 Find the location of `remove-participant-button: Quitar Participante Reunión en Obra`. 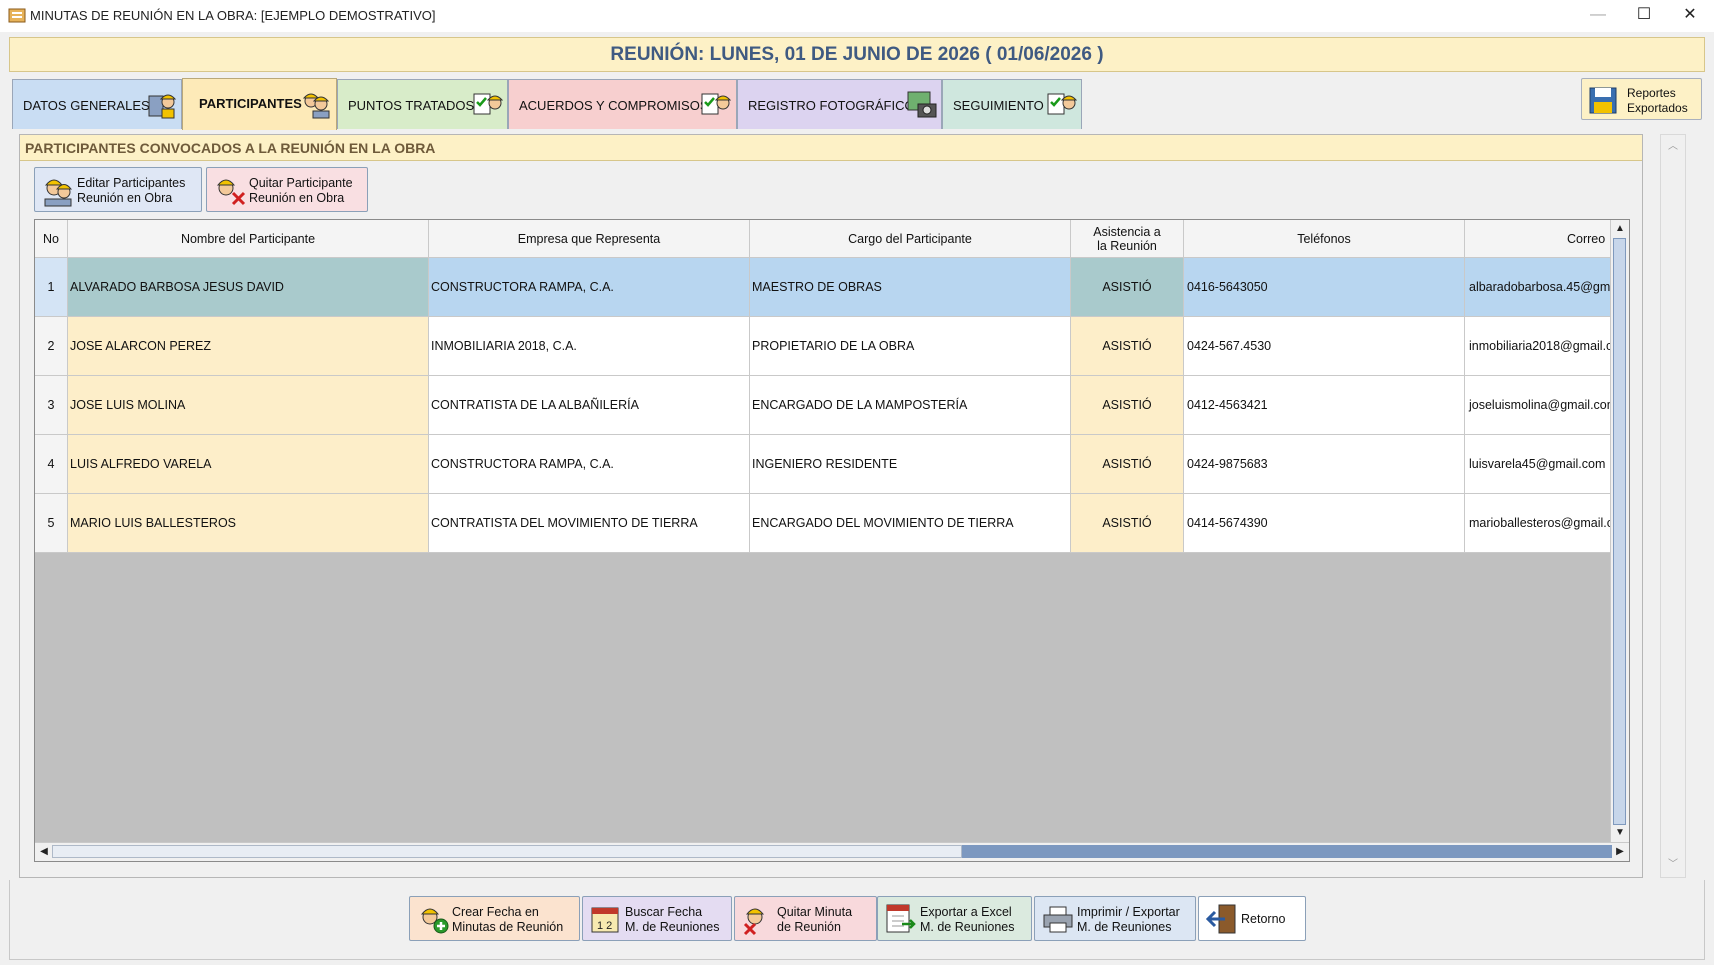

remove-participant-button: Quitar Participante Reunión en Obra is located at coordinates (287, 189).